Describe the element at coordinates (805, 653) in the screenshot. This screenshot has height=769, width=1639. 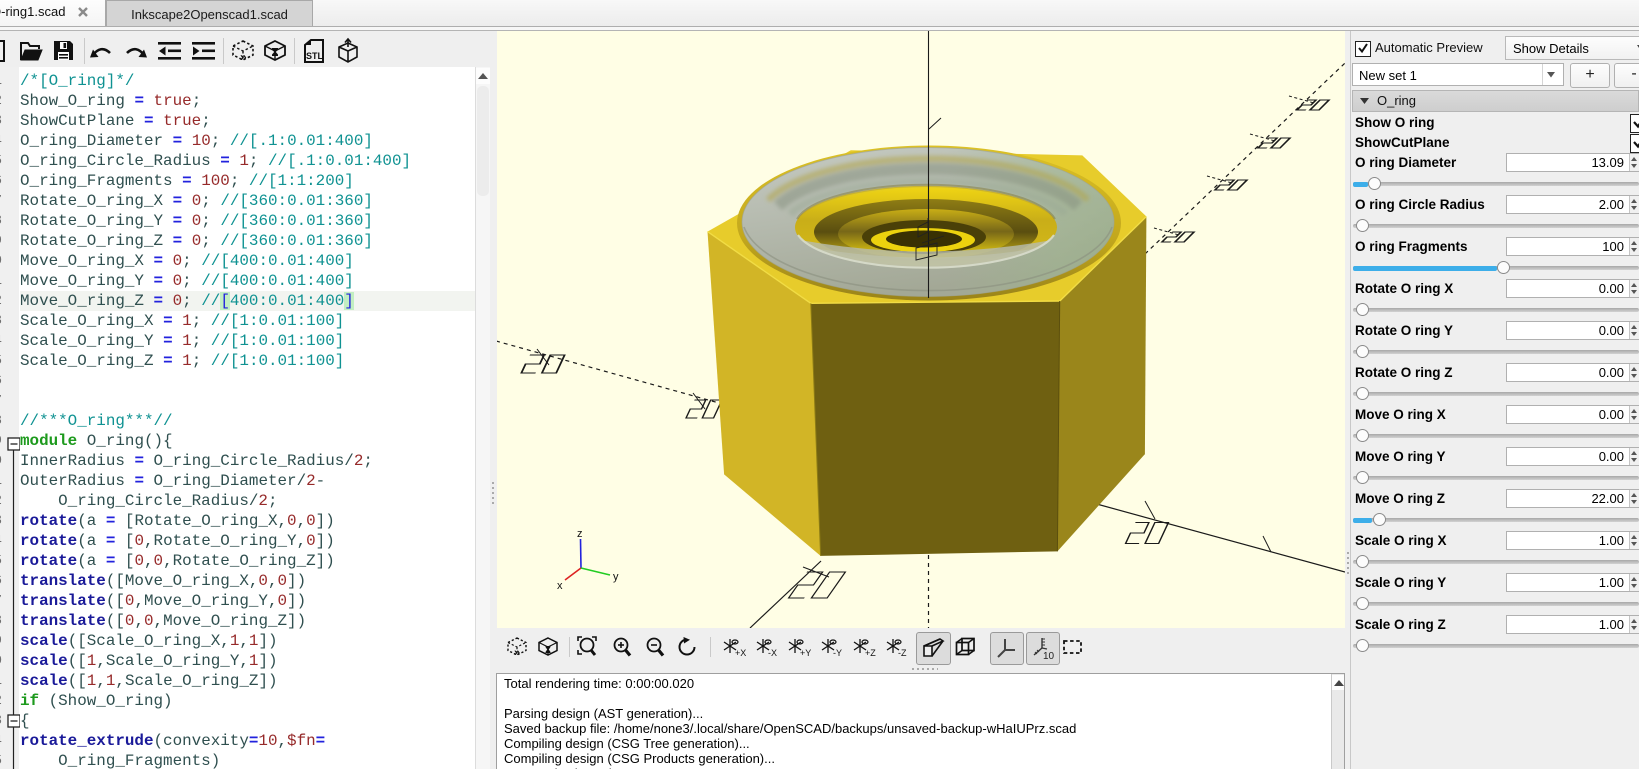
I see `svg-text: +Y` at that location.